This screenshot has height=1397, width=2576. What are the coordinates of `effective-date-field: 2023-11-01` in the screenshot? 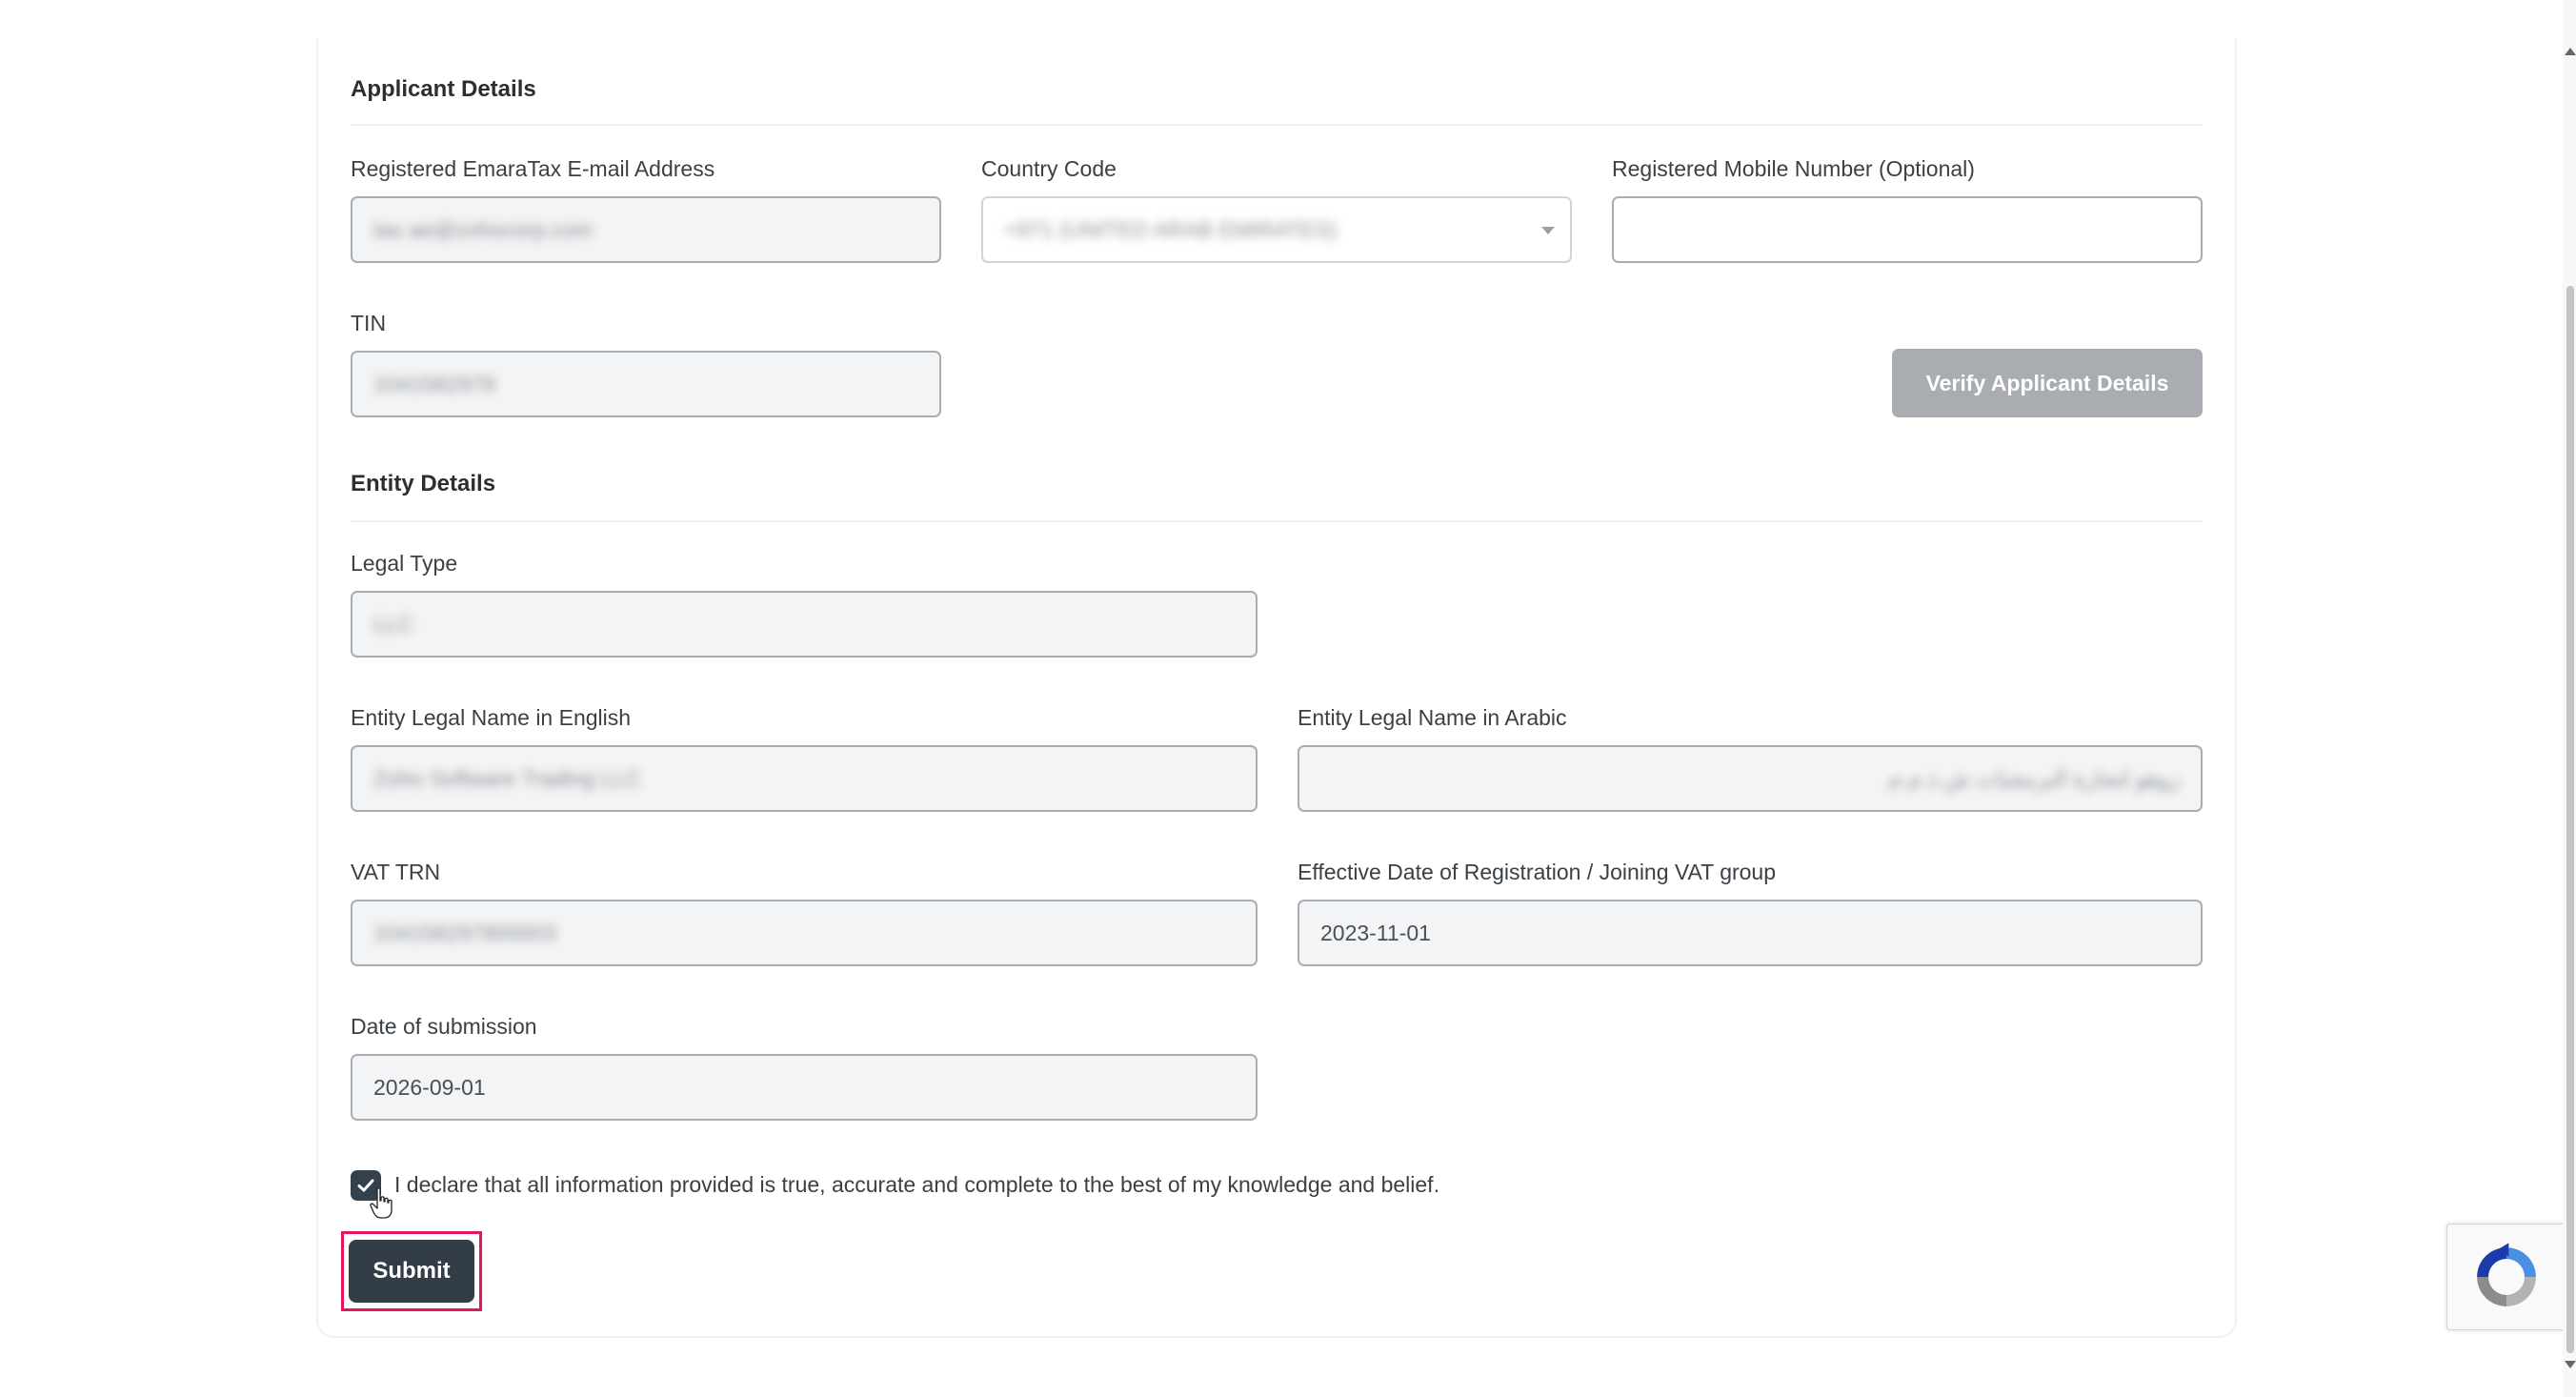 It's located at (1750, 933).